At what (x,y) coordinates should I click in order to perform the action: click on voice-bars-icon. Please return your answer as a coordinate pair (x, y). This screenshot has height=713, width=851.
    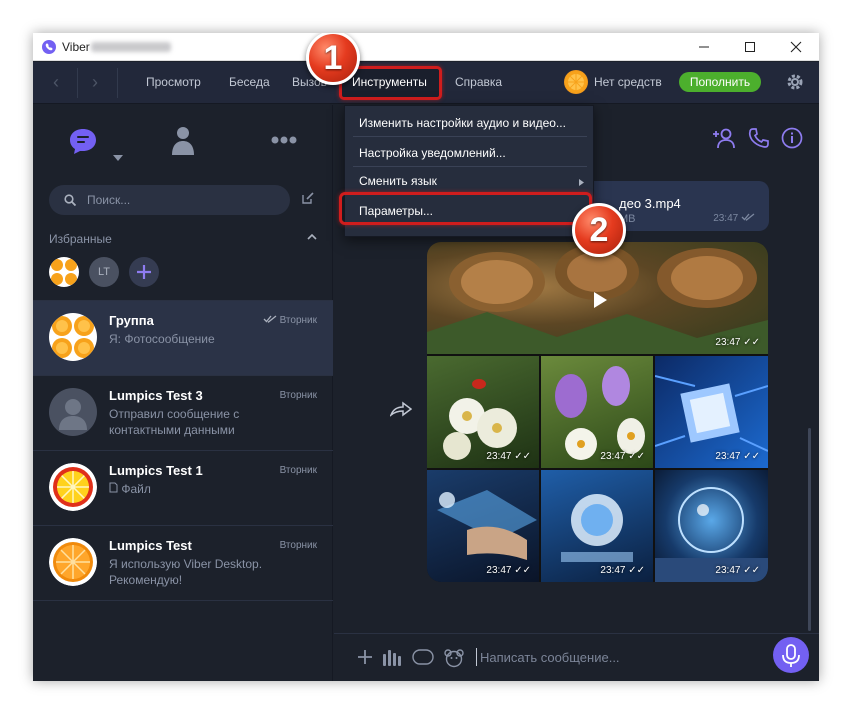
    Looking at the image, I should click on (392, 657).